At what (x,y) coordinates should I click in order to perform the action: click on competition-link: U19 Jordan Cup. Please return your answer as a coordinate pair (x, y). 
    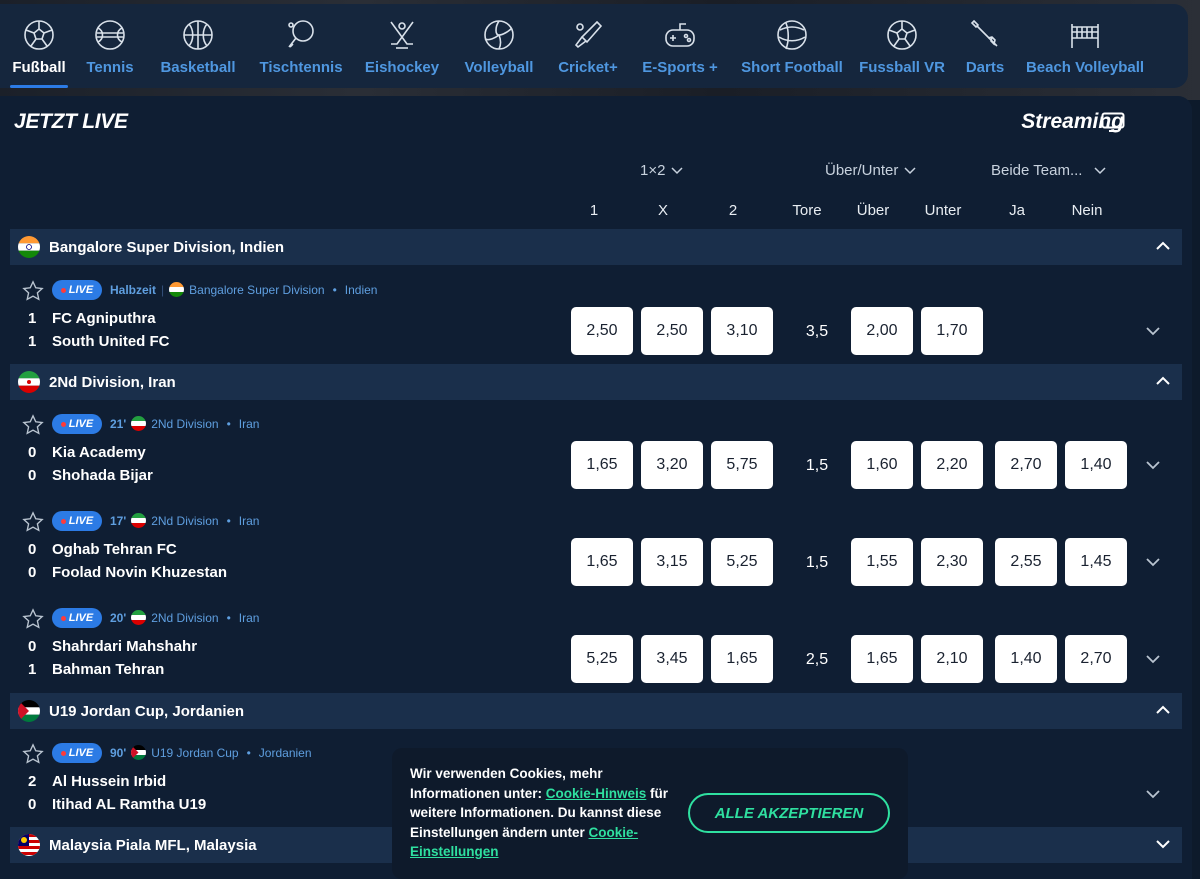
    Looking at the image, I should click on (194, 753).